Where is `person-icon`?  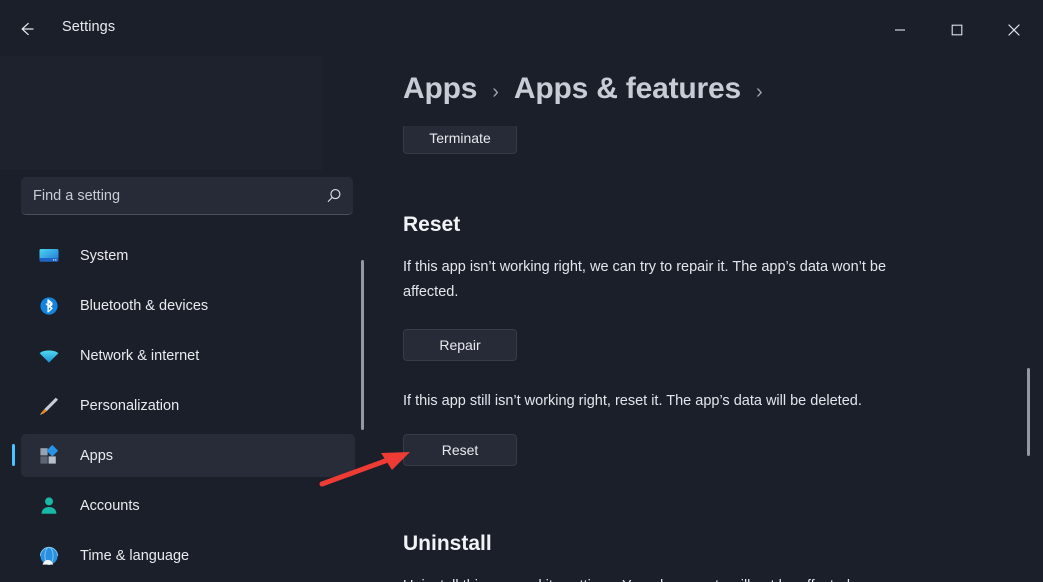 person-icon is located at coordinates (49, 506).